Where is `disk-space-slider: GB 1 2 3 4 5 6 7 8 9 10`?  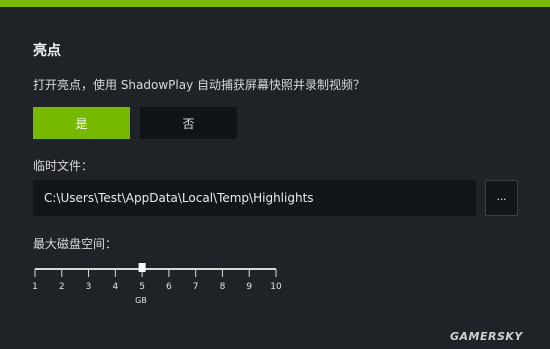
disk-space-slider: GB 1 2 3 4 5 6 7 8 9 10 is located at coordinates (157, 283).